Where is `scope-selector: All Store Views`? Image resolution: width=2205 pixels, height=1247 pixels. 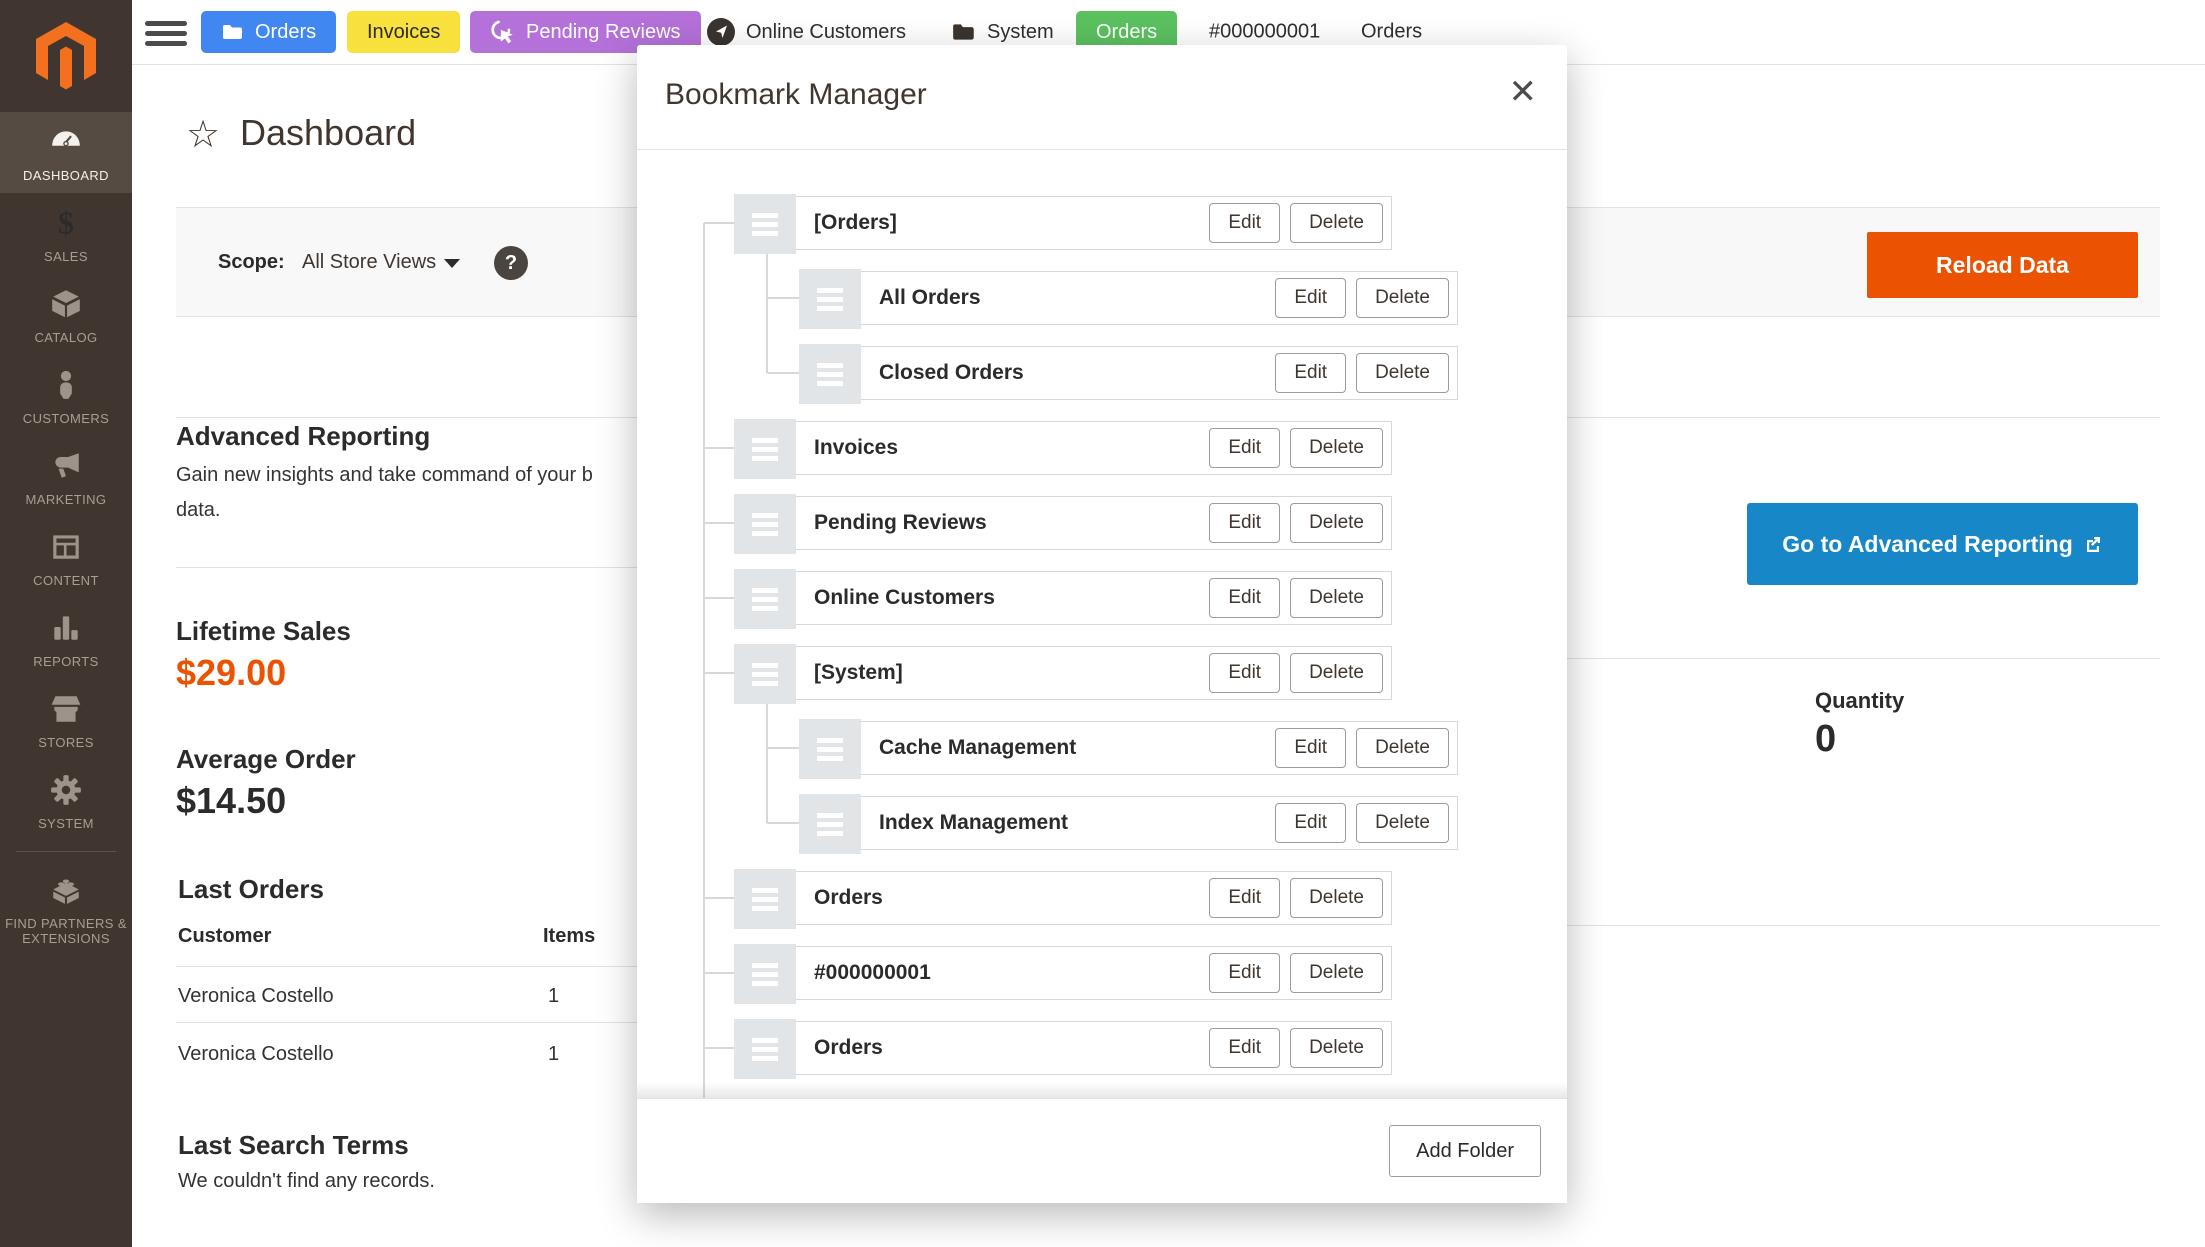
scope-selector: All Store Views is located at coordinates (369, 262).